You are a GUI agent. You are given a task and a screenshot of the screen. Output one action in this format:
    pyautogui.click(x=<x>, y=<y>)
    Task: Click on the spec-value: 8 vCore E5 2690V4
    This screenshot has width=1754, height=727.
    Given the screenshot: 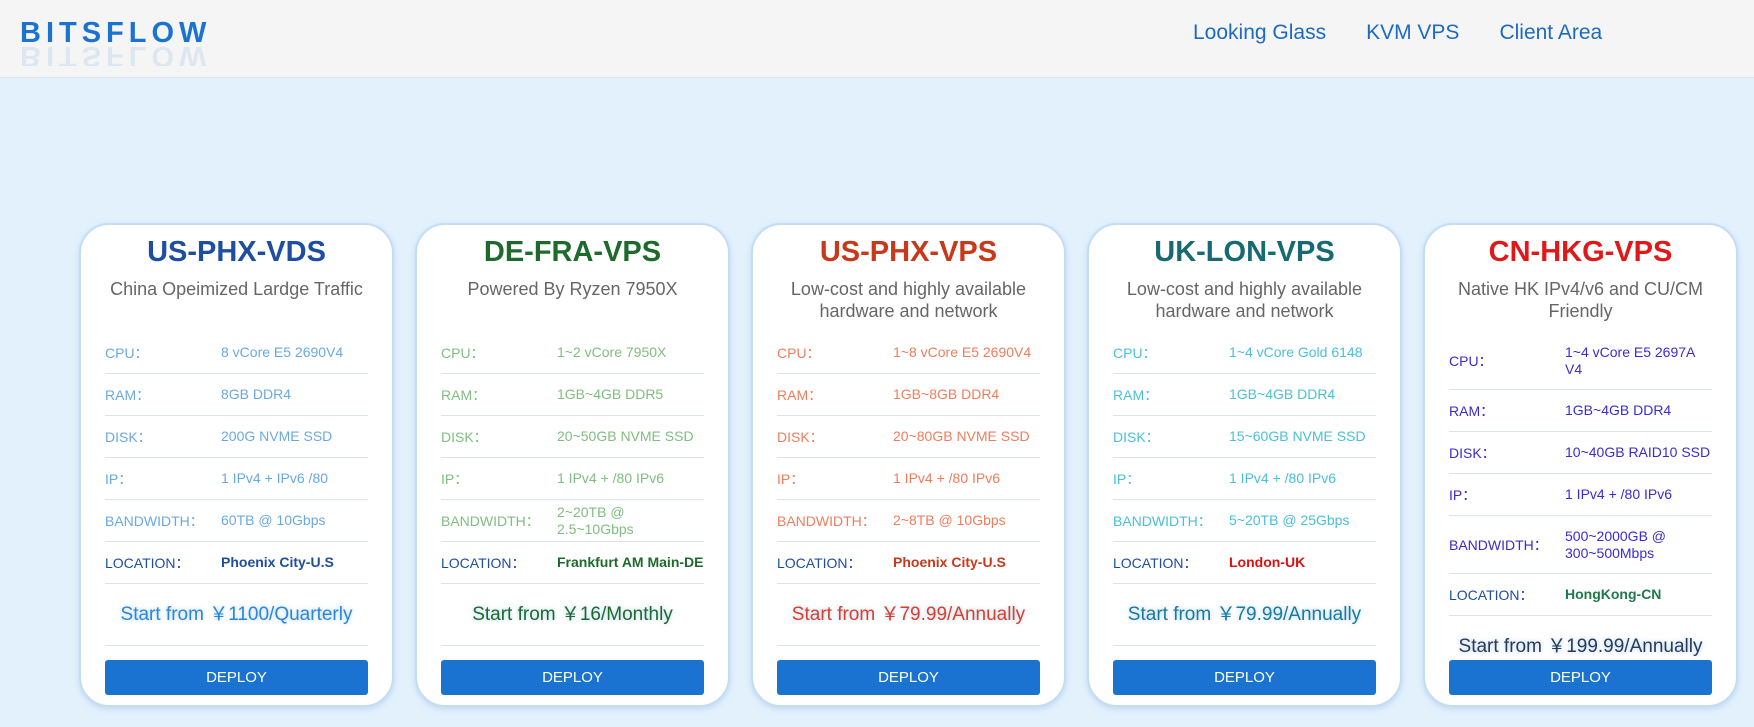 What is the action you would take?
    pyautogui.click(x=282, y=352)
    